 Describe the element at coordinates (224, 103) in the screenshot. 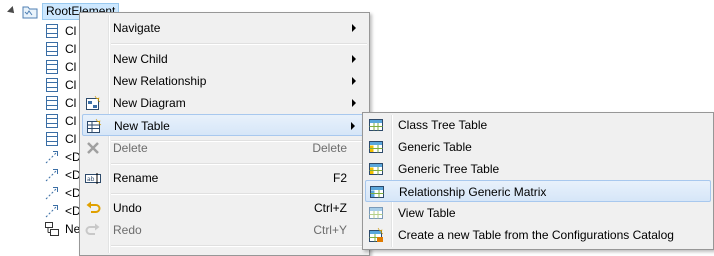

I see `menu-item-new-diagram: New Diagram` at that location.